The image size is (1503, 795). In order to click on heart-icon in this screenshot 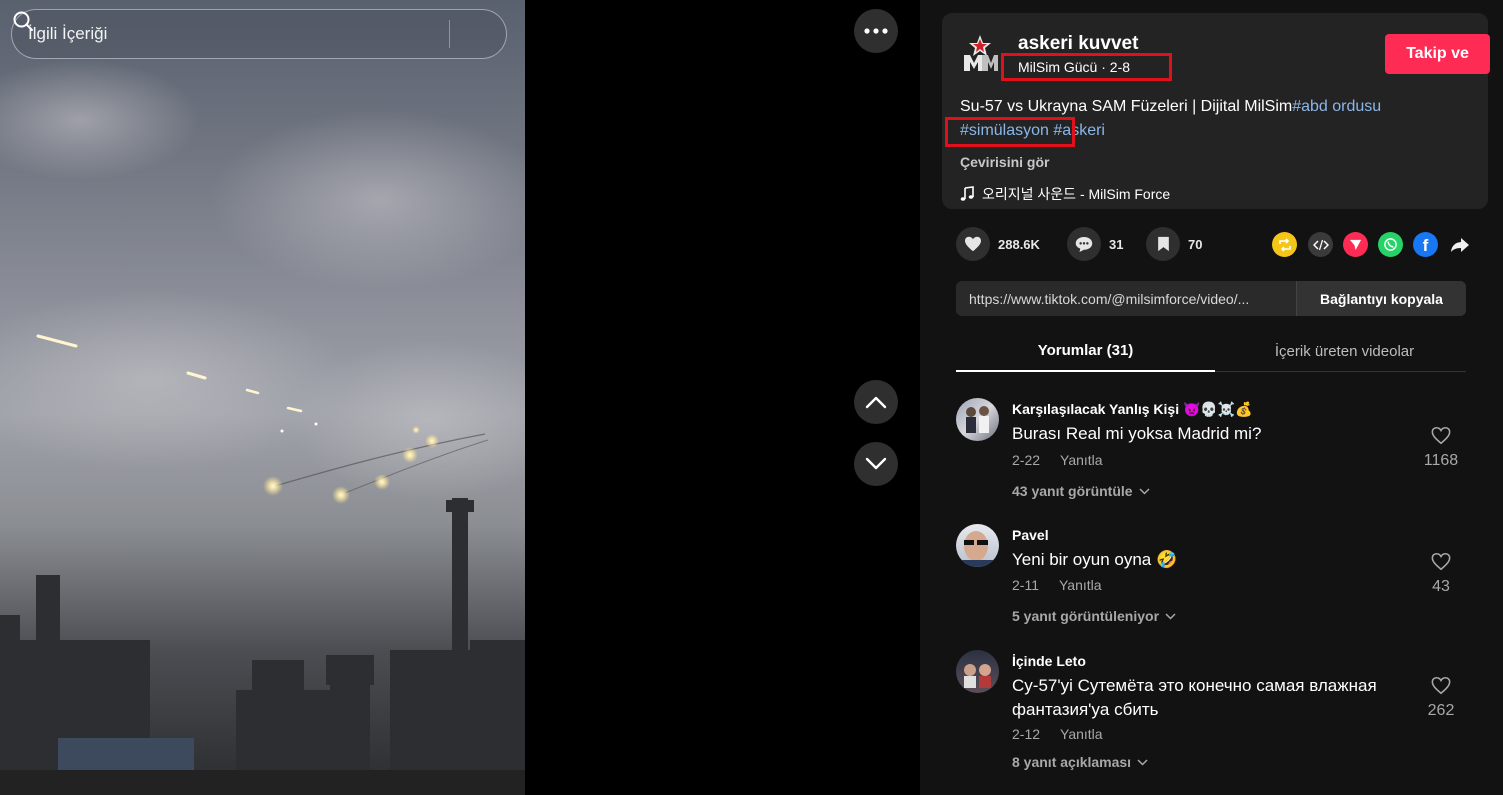, I will do `click(973, 244)`.